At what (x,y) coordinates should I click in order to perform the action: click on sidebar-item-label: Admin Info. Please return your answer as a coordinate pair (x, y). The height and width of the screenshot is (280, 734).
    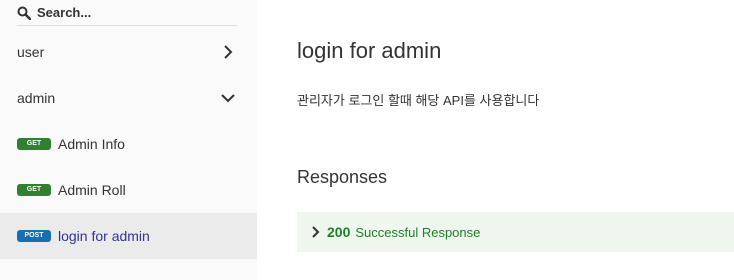
    Looking at the image, I should click on (91, 144).